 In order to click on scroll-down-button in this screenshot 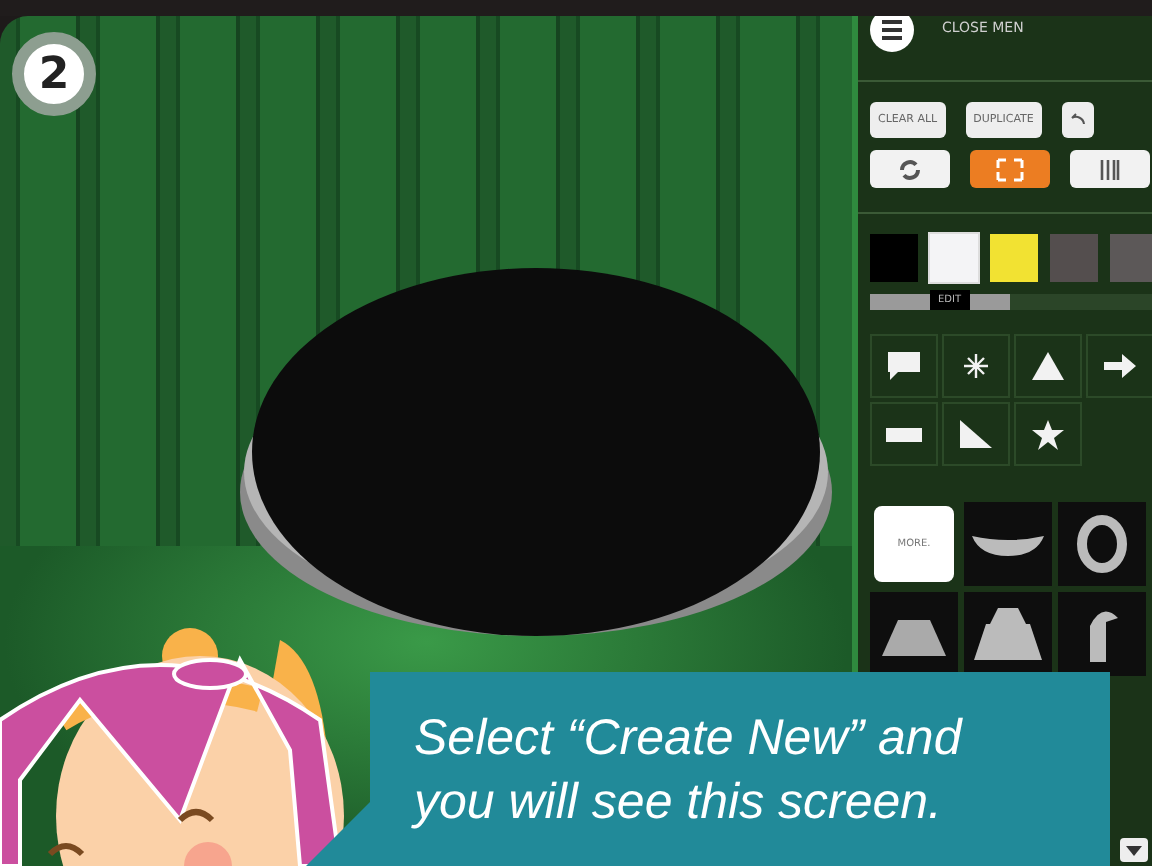, I will do `click(1134, 850)`.